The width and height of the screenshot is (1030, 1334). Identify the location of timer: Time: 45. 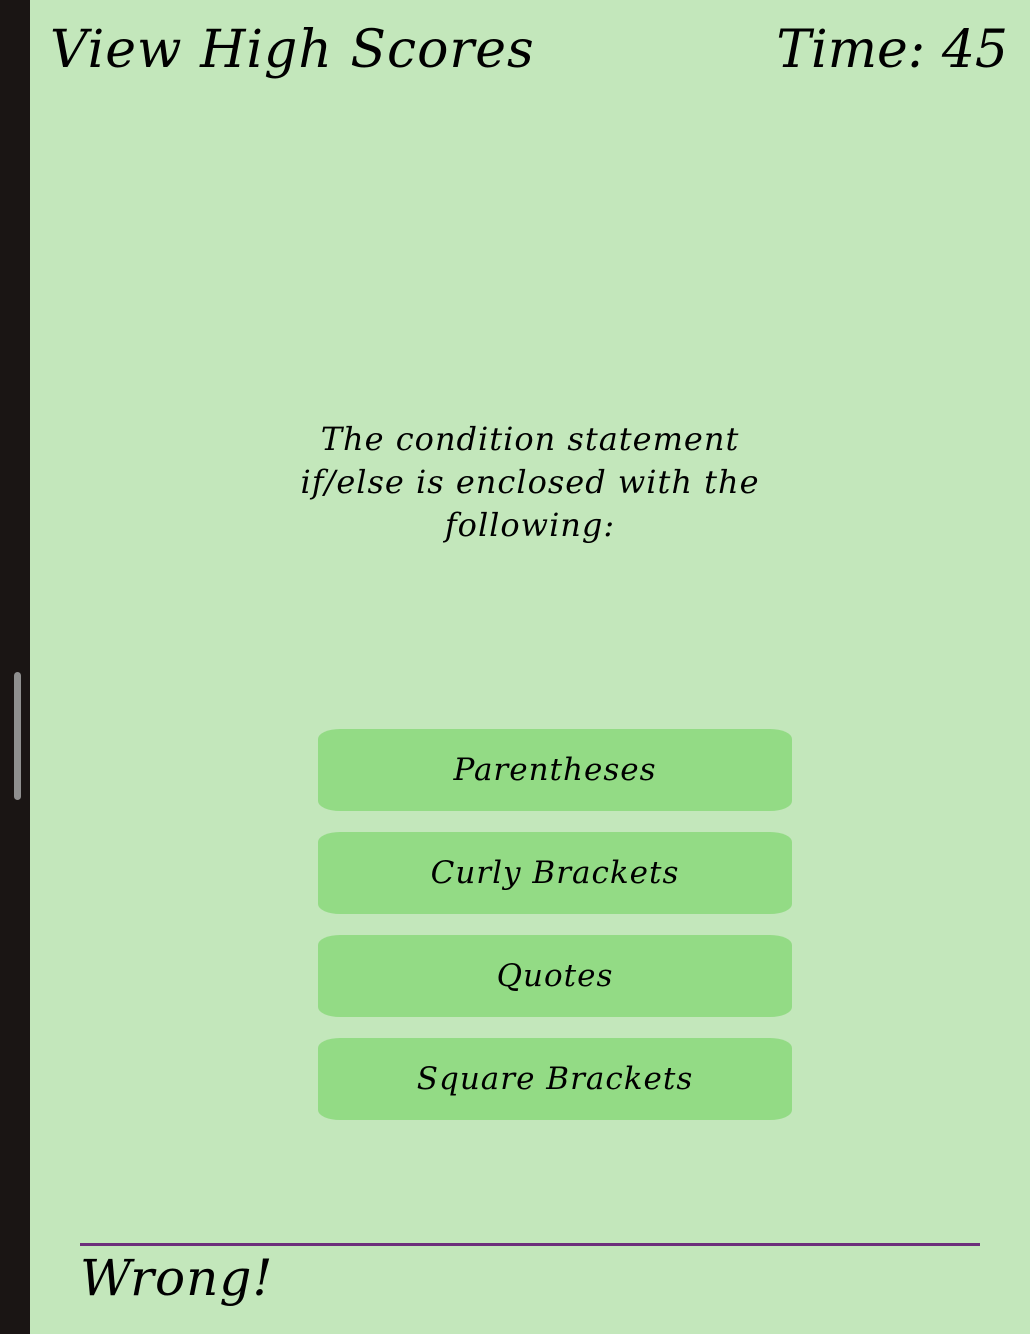
(892, 50).